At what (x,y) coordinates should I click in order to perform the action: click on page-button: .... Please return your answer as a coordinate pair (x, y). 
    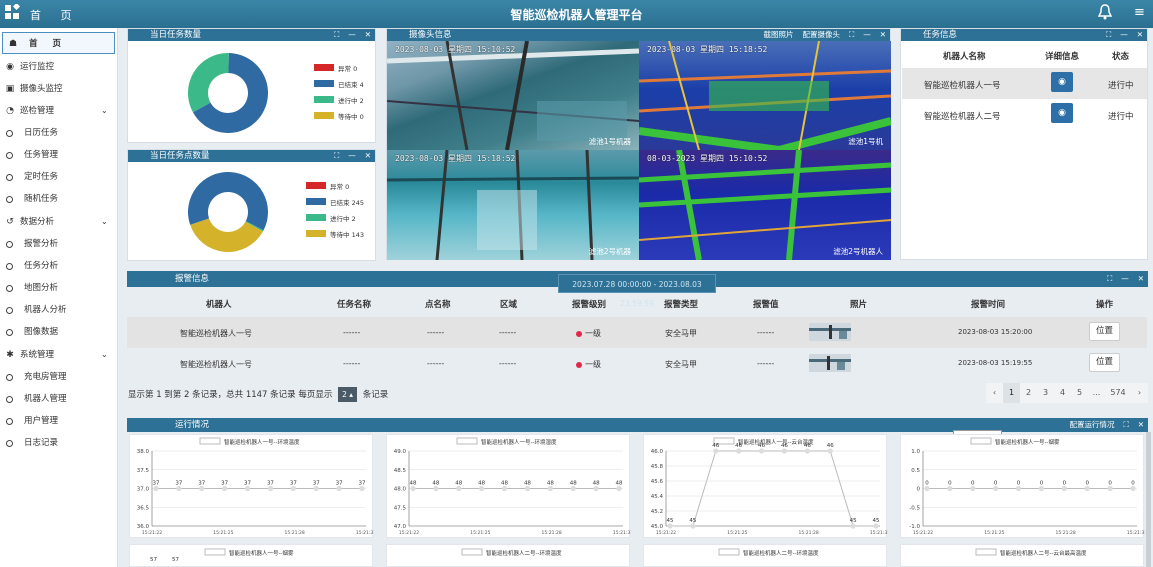
    Looking at the image, I should click on (1096, 393).